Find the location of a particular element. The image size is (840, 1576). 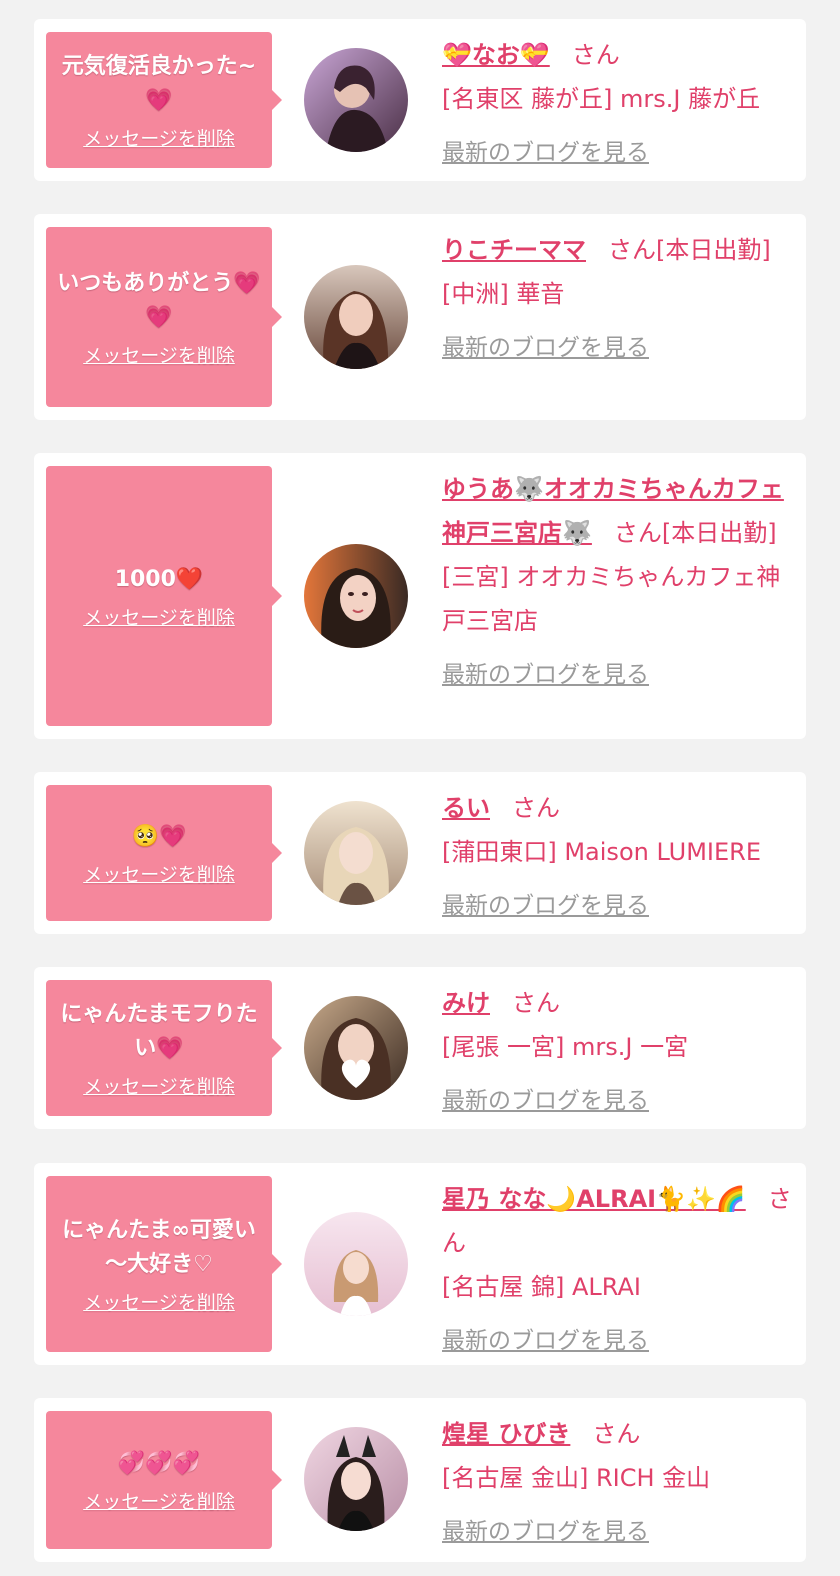

message-text: いつもありがとう💗💗 is located at coordinates (159, 300).